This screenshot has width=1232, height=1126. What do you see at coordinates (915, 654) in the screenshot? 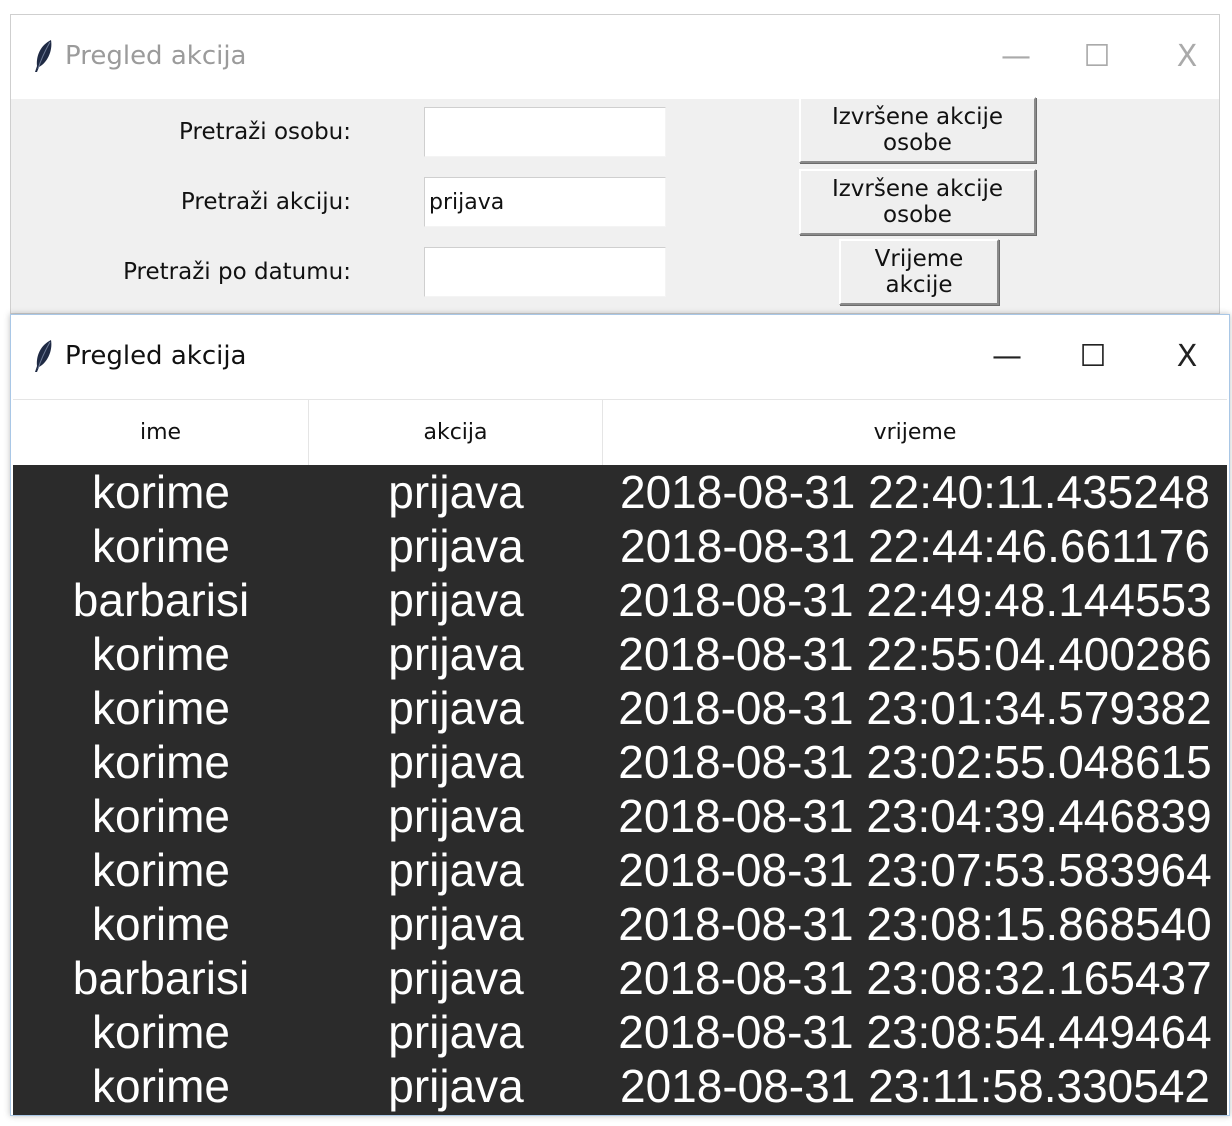
I see `cell-vrijeme: 2018-08-31 22:55:04.400286` at bounding box center [915, 654].